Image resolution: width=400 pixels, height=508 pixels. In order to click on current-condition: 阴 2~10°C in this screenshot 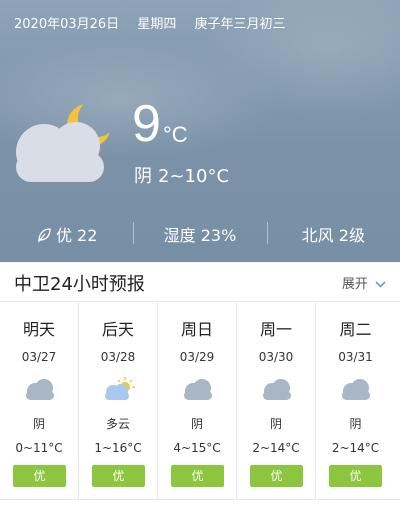, I will do `click(181, 175)`.